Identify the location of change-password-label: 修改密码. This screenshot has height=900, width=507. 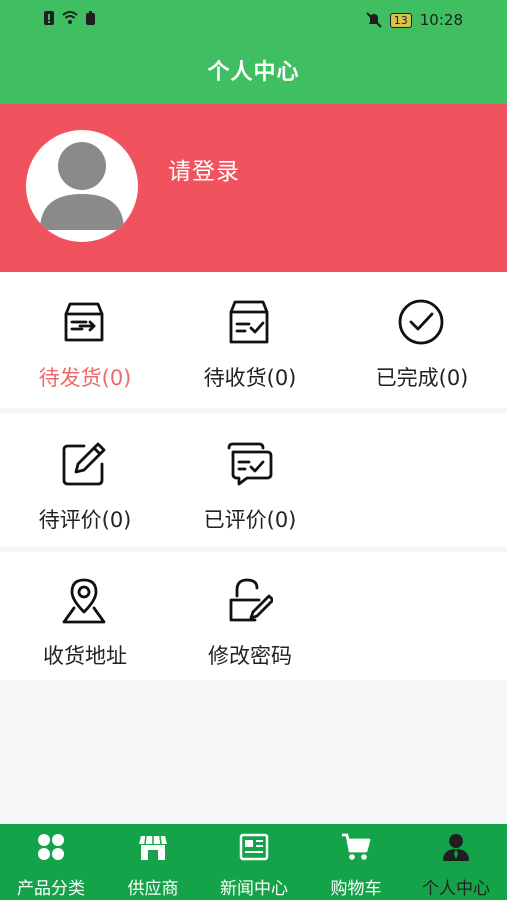
(250, 656).